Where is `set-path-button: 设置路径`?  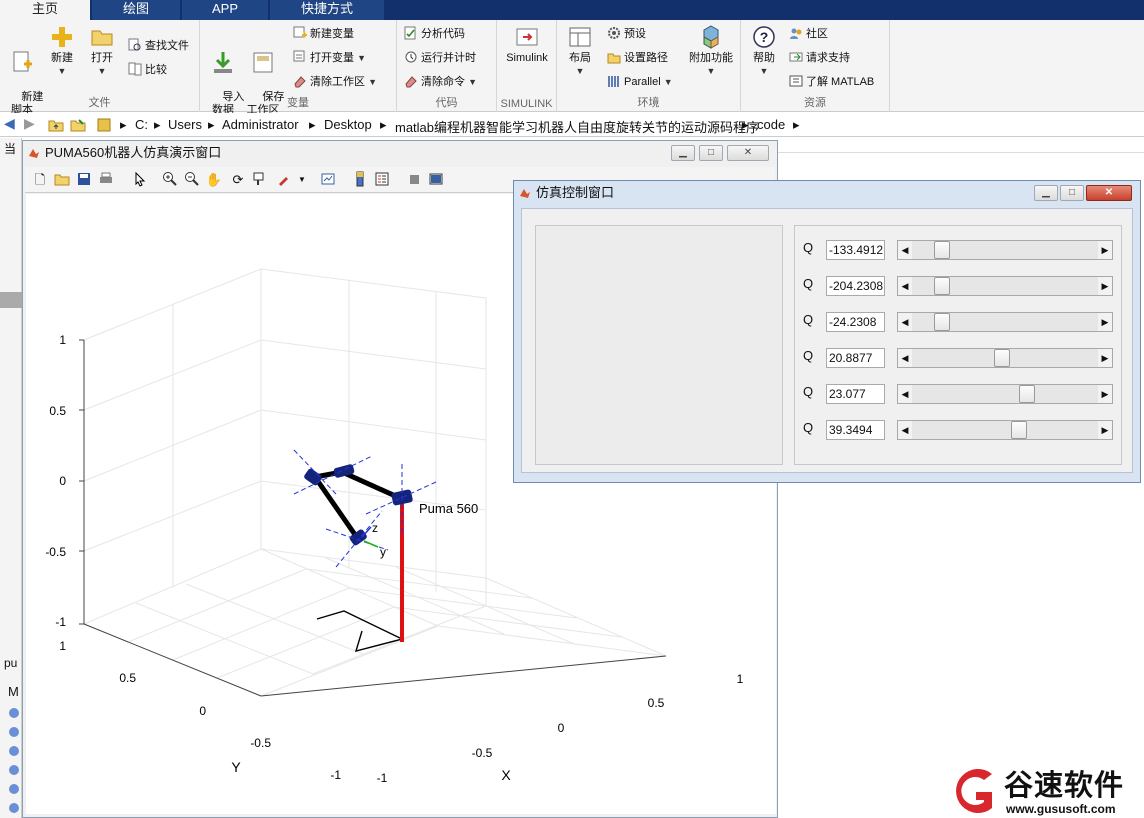 set-path-button: 设置路径 is located at coordinates (637, 58).